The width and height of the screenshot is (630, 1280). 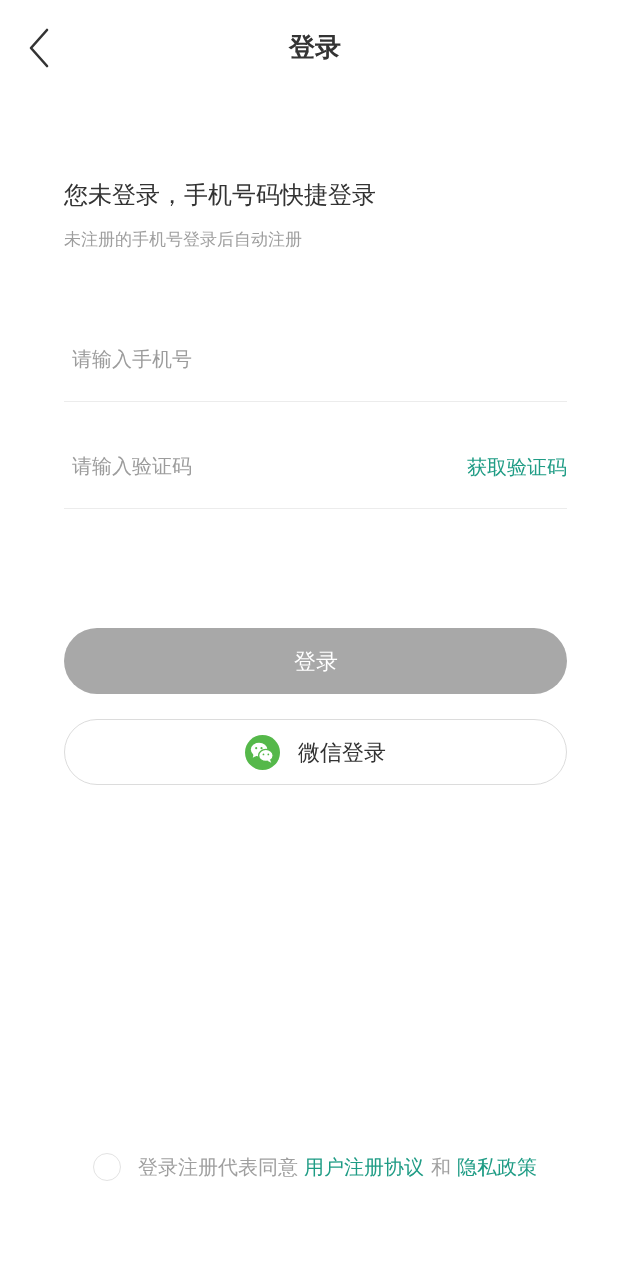 What do you see at coordinates (106, 1167) in the screenshot?
I see `agreement-checkbox` at bounding box center [106, 1167].